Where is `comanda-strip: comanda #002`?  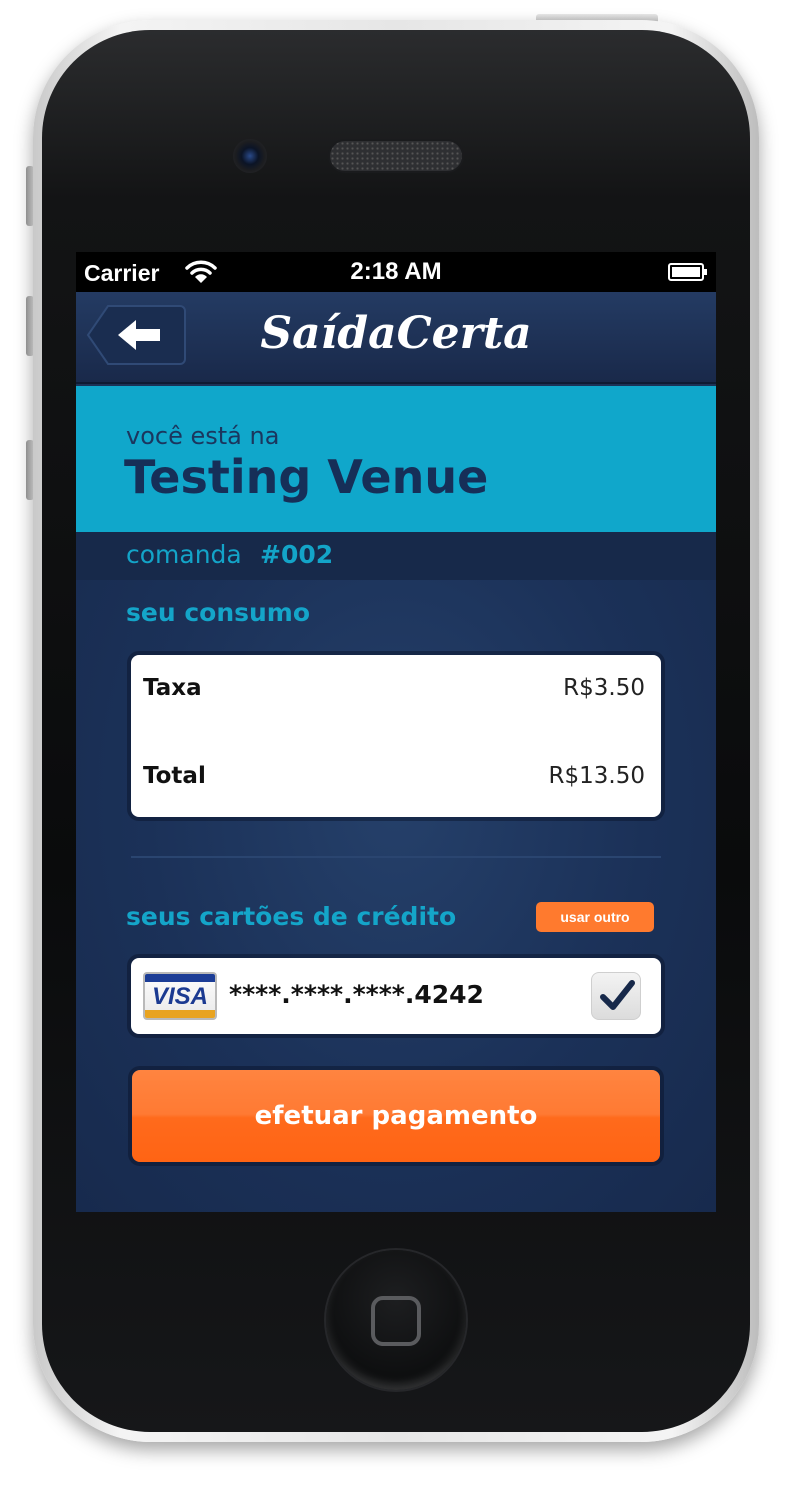 comanda-strip: comanda #002 is located at coordinates (396, 556).